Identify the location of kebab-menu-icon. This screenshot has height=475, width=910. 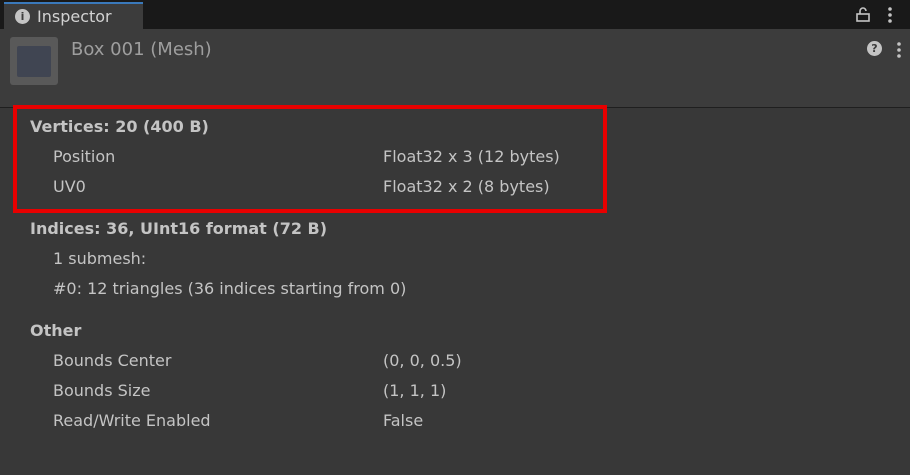
(890, 15).